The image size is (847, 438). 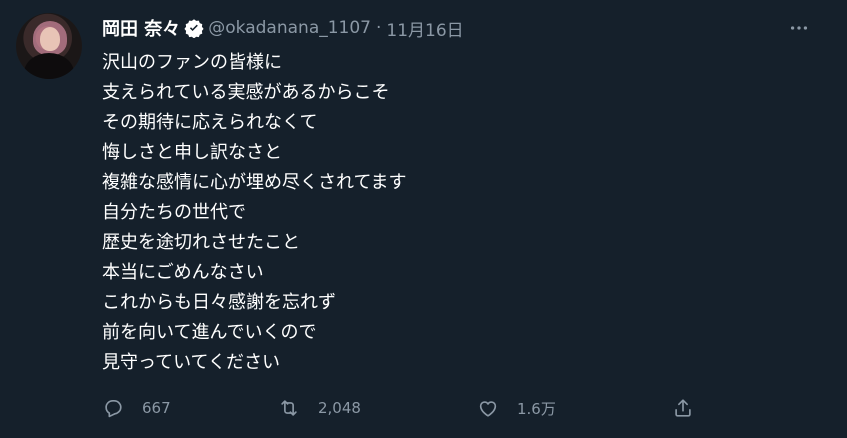 What do you see at coordinates (194, 28) in the screenshot?
I see `verified-badge-icon` at bounding box center [194, 28].